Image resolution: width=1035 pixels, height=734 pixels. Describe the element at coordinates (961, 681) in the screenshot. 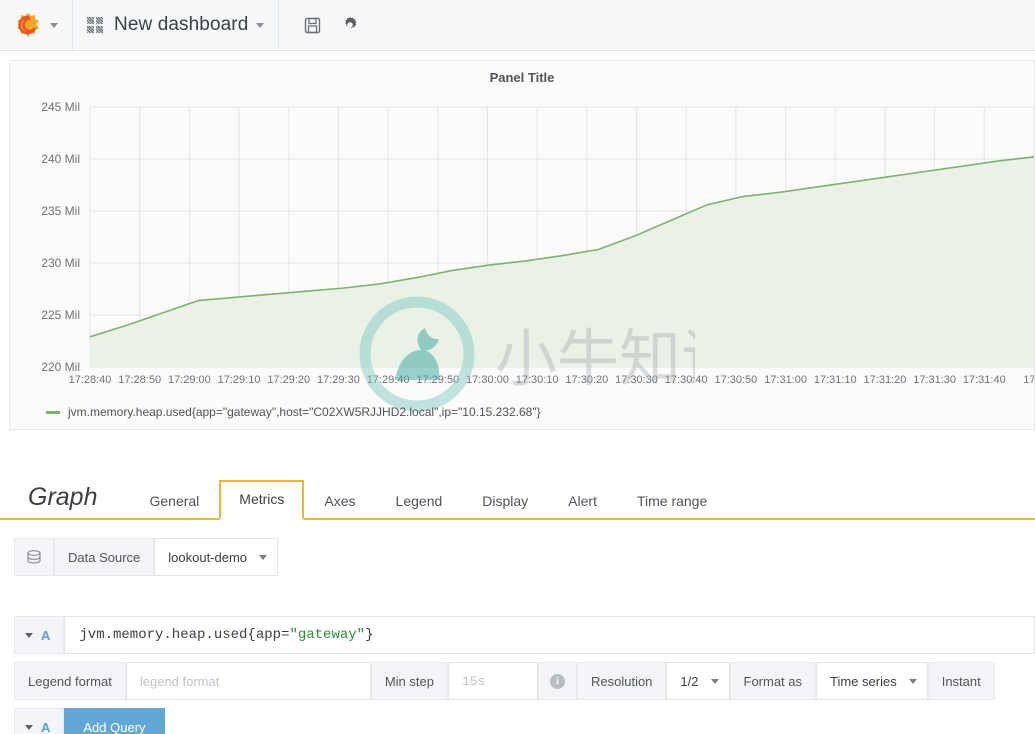

I see `instant-toggle: Instant` at that location.